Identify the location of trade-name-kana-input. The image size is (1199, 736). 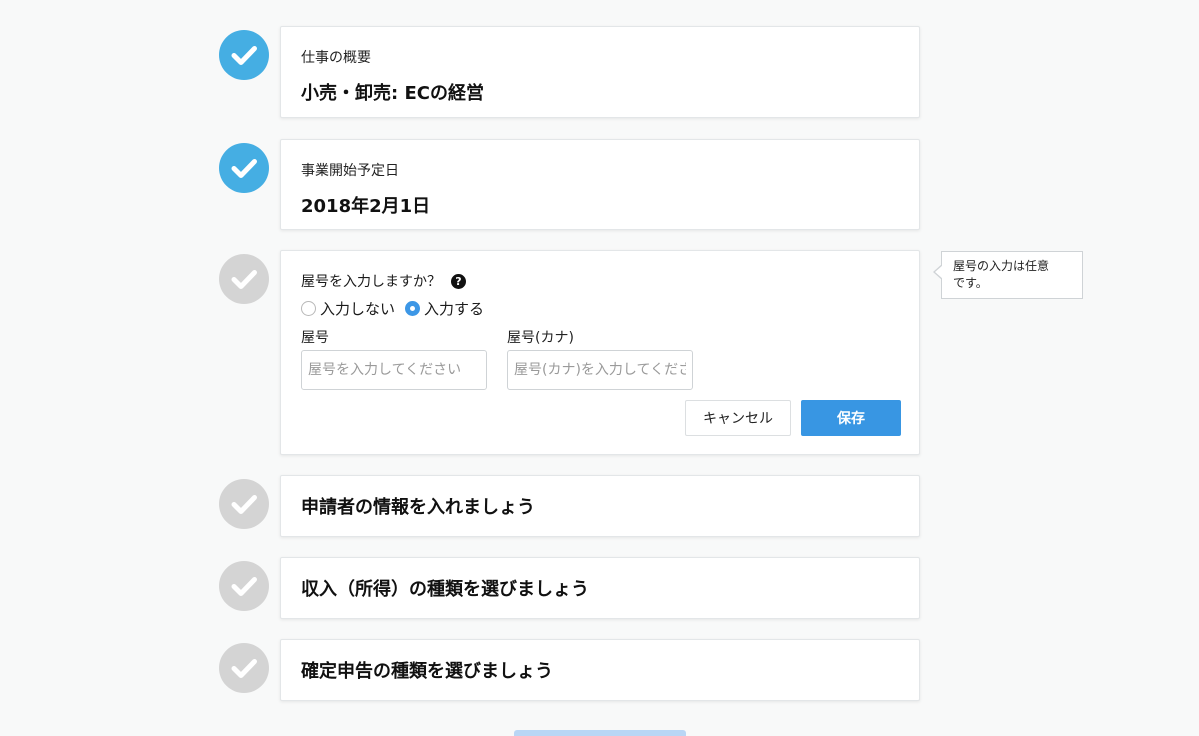
(600, 370).